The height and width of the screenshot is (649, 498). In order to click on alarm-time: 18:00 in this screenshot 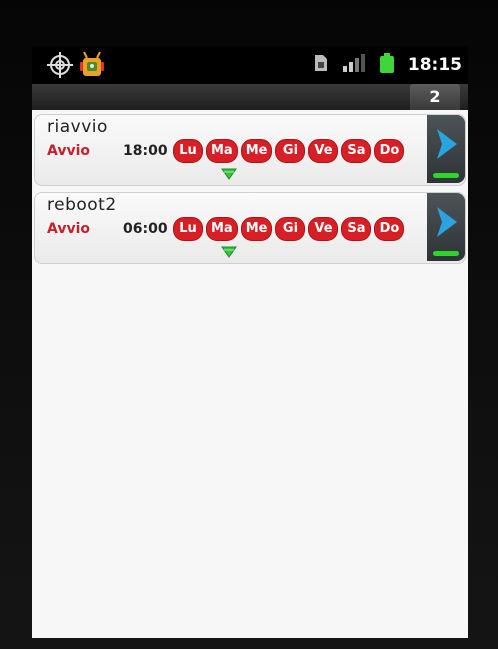, I will do `click(145, 151)`.